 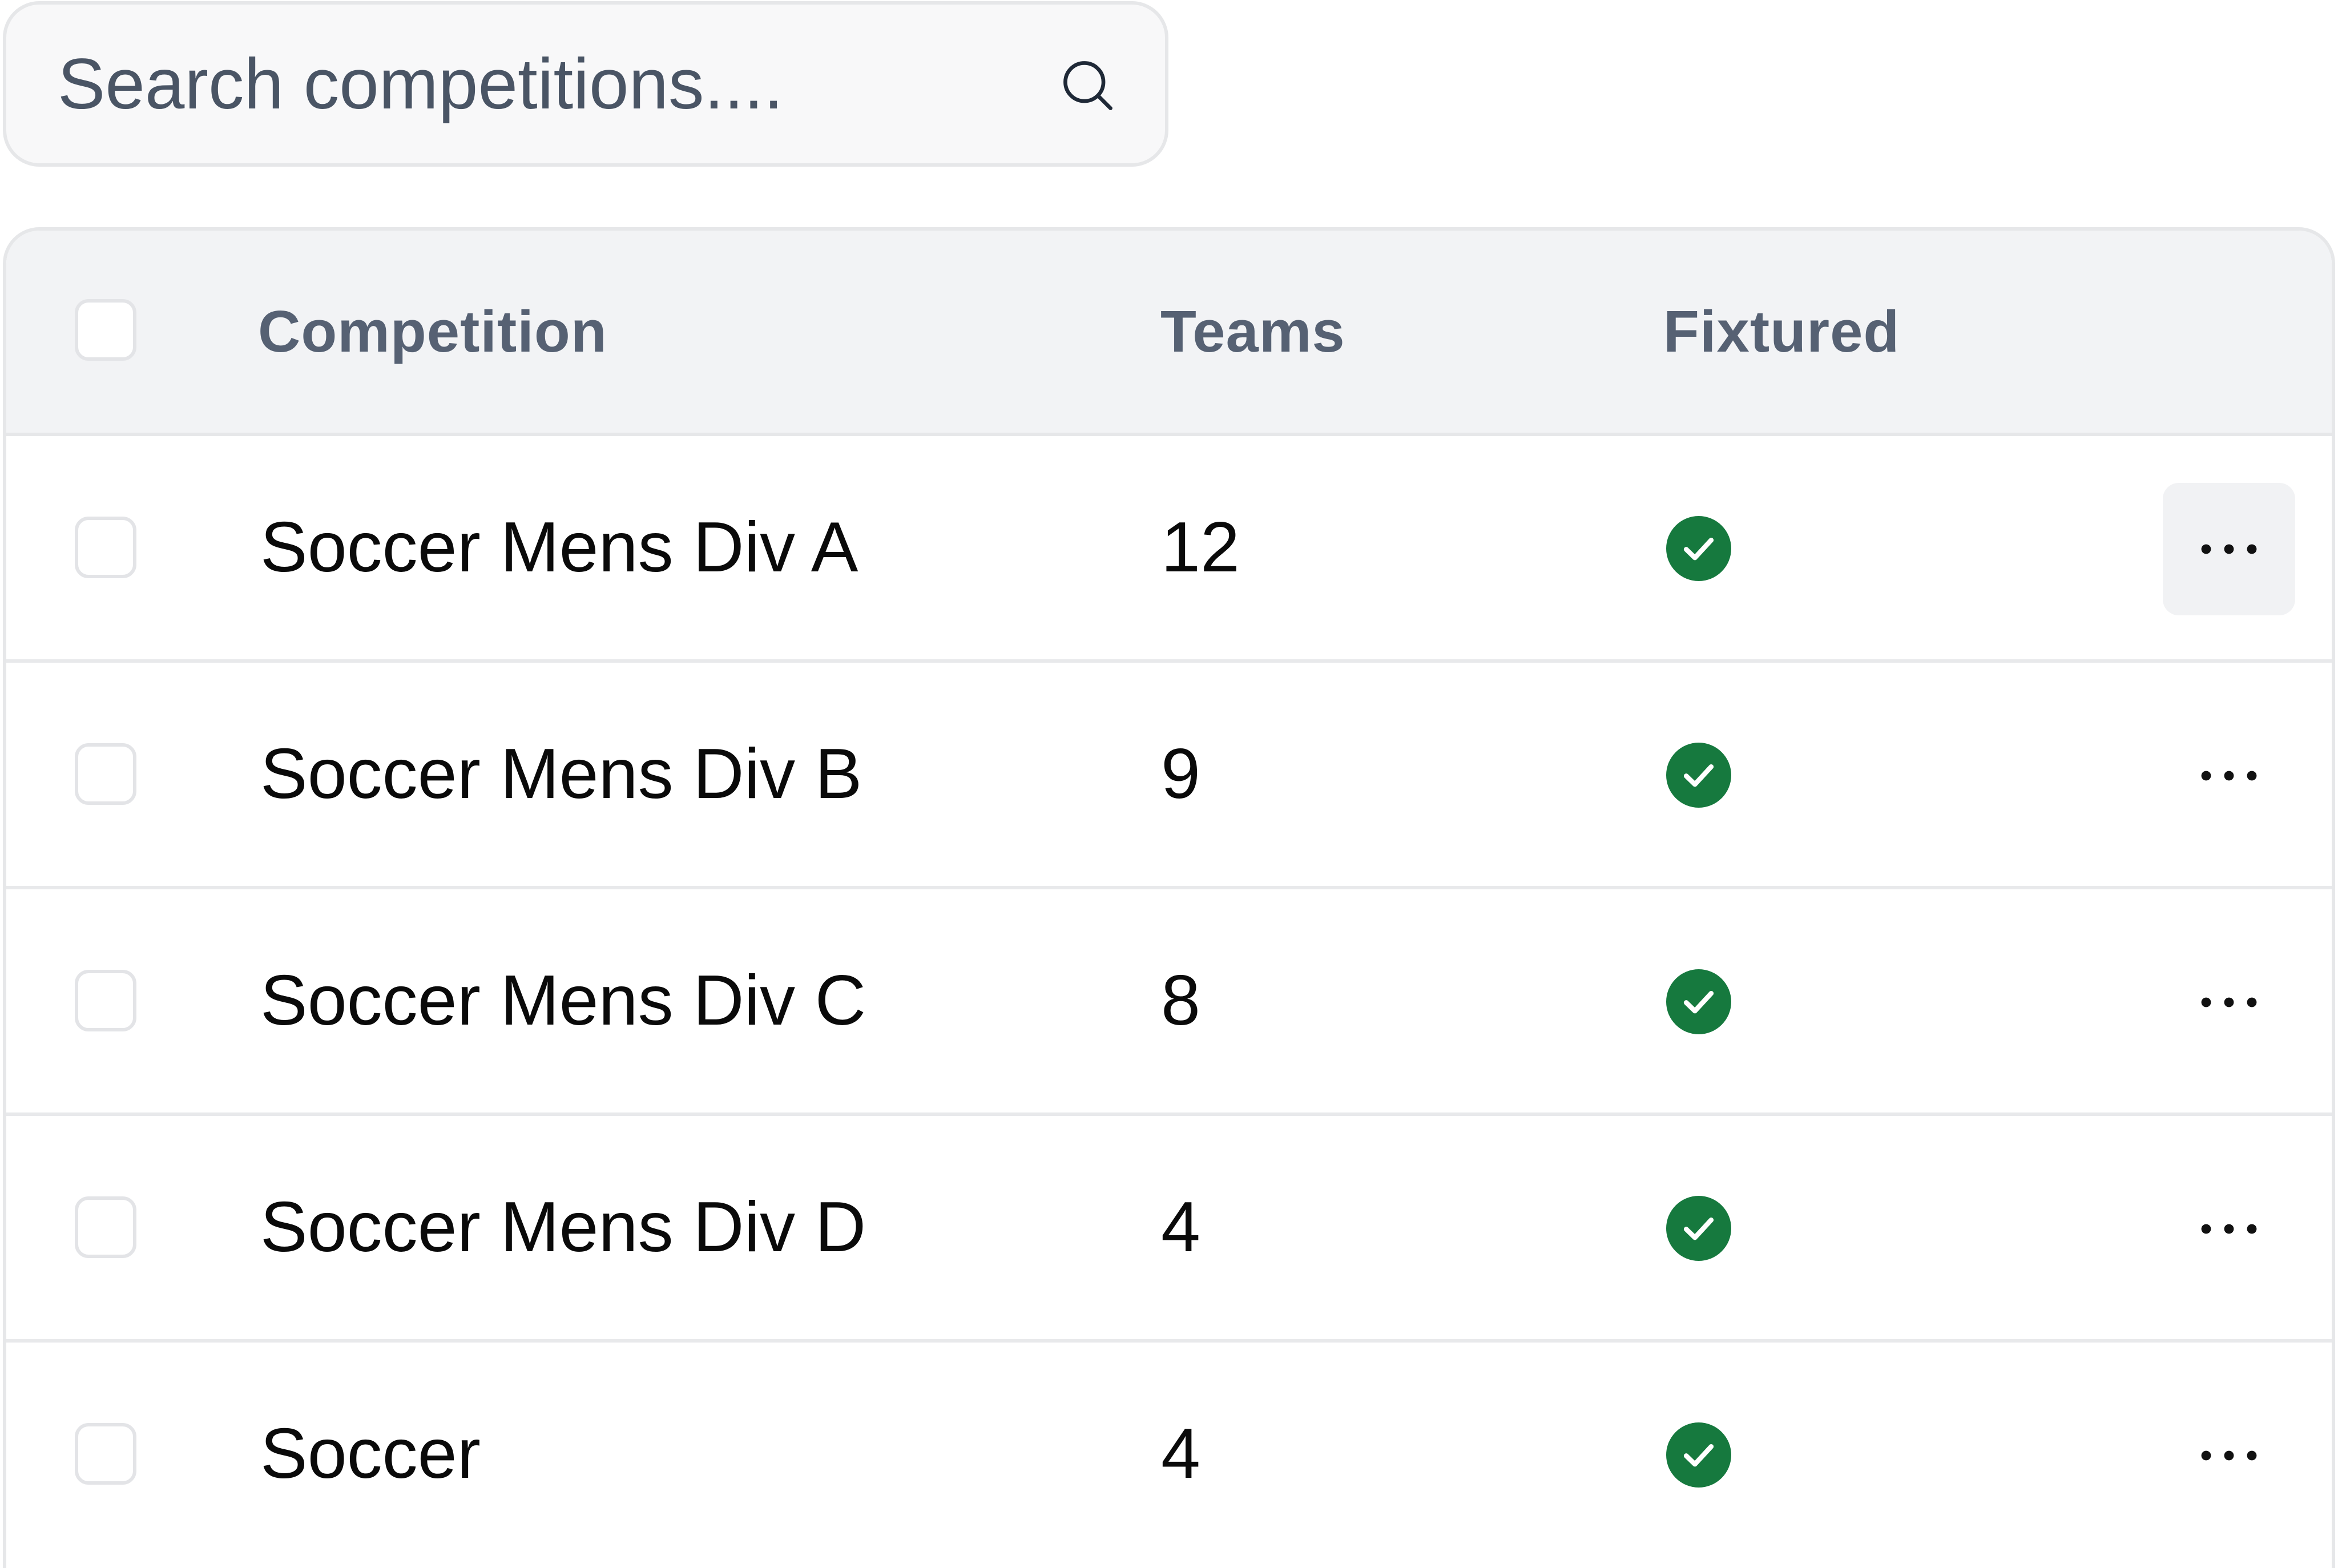 What do you see at coordinates (1200, 547) in the screenshot?
I see `teams-count: 12` at bounding box center [1200, 547].